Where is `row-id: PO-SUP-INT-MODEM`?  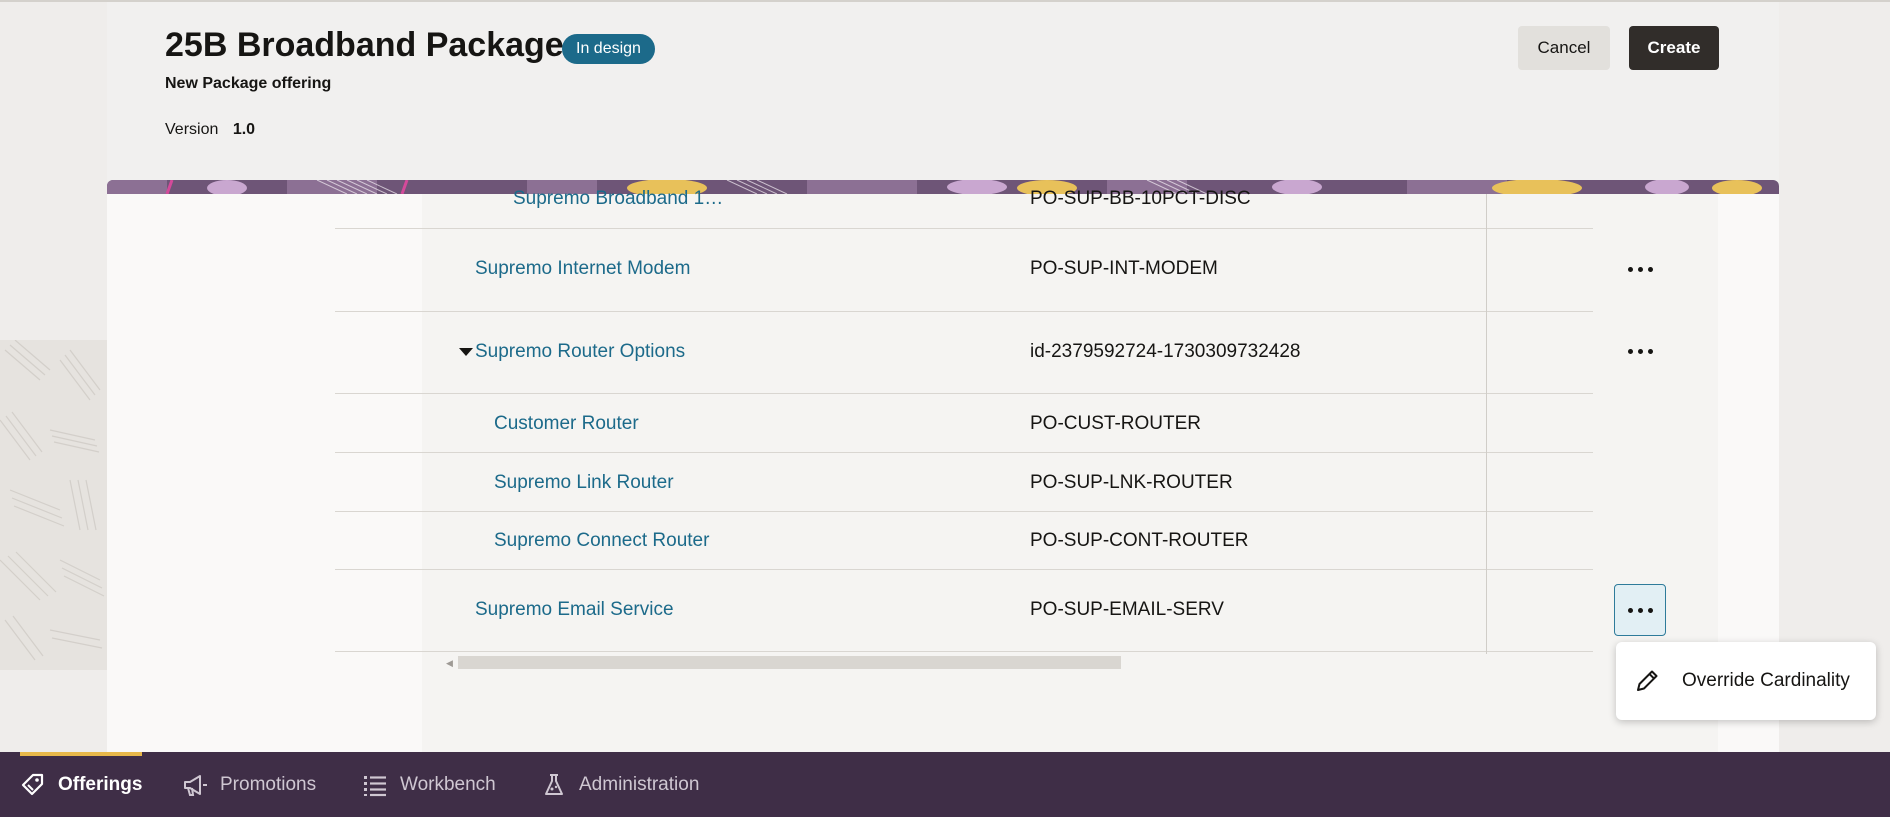
row-id: PO-SUP-INT-MODEM is located at coordinates (1124, 268).